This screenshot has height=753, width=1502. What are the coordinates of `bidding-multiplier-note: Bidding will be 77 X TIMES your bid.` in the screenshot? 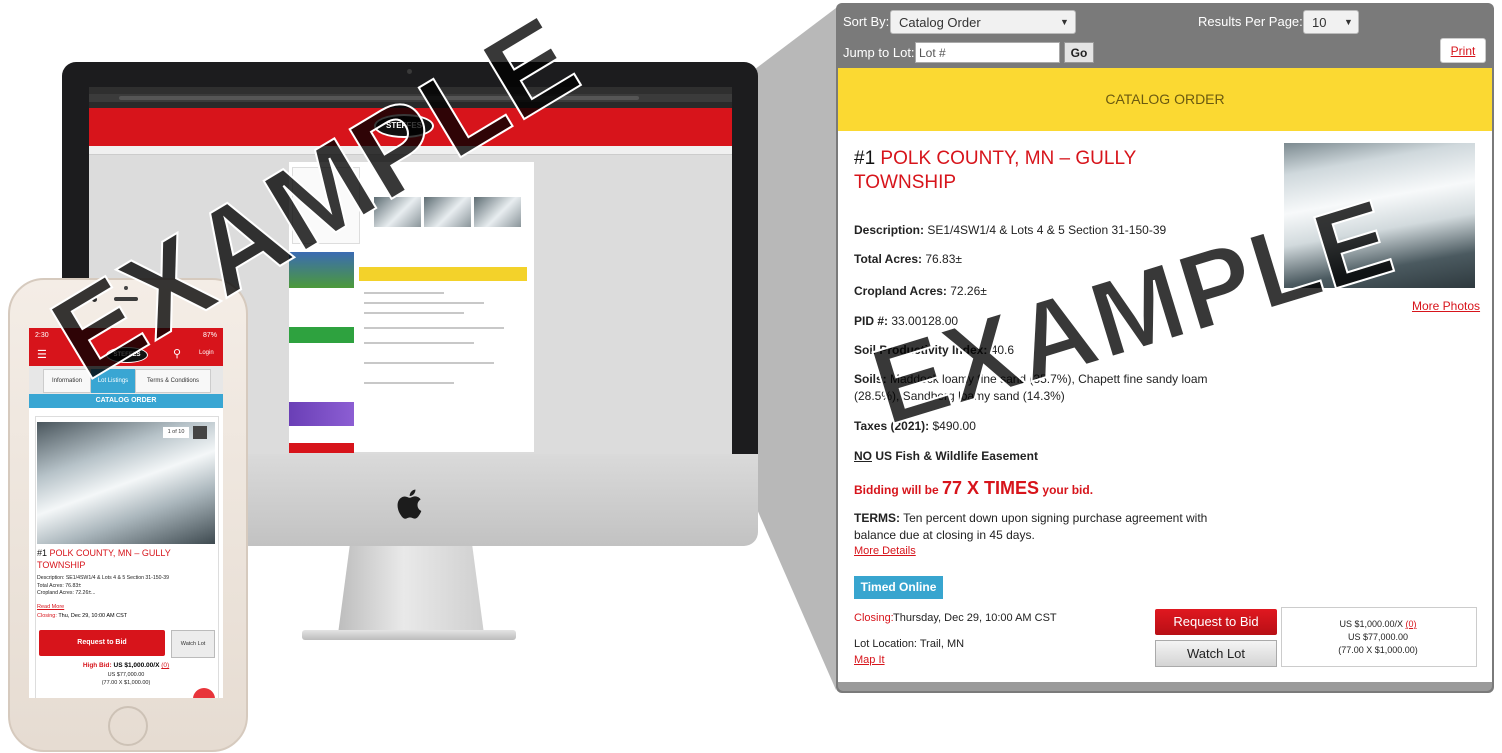 It's located at (973, 488).